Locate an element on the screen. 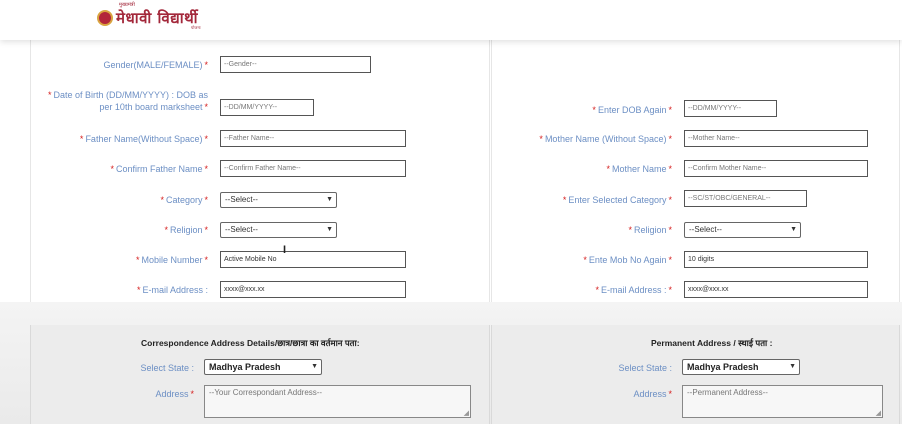  dob-input: --DD/MM/YYYY-- is located at coordinates (267, 107).